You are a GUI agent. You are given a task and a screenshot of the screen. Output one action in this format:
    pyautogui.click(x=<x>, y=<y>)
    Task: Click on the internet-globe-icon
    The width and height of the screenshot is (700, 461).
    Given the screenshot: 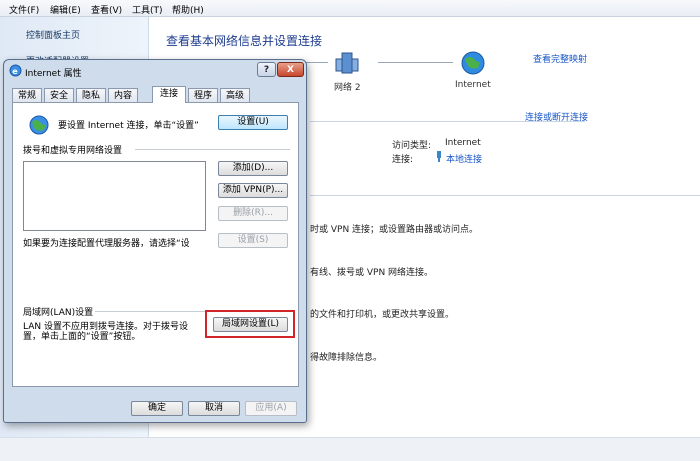 What is the action you would take?
    pyautogui.click(x=473, y=63)
    